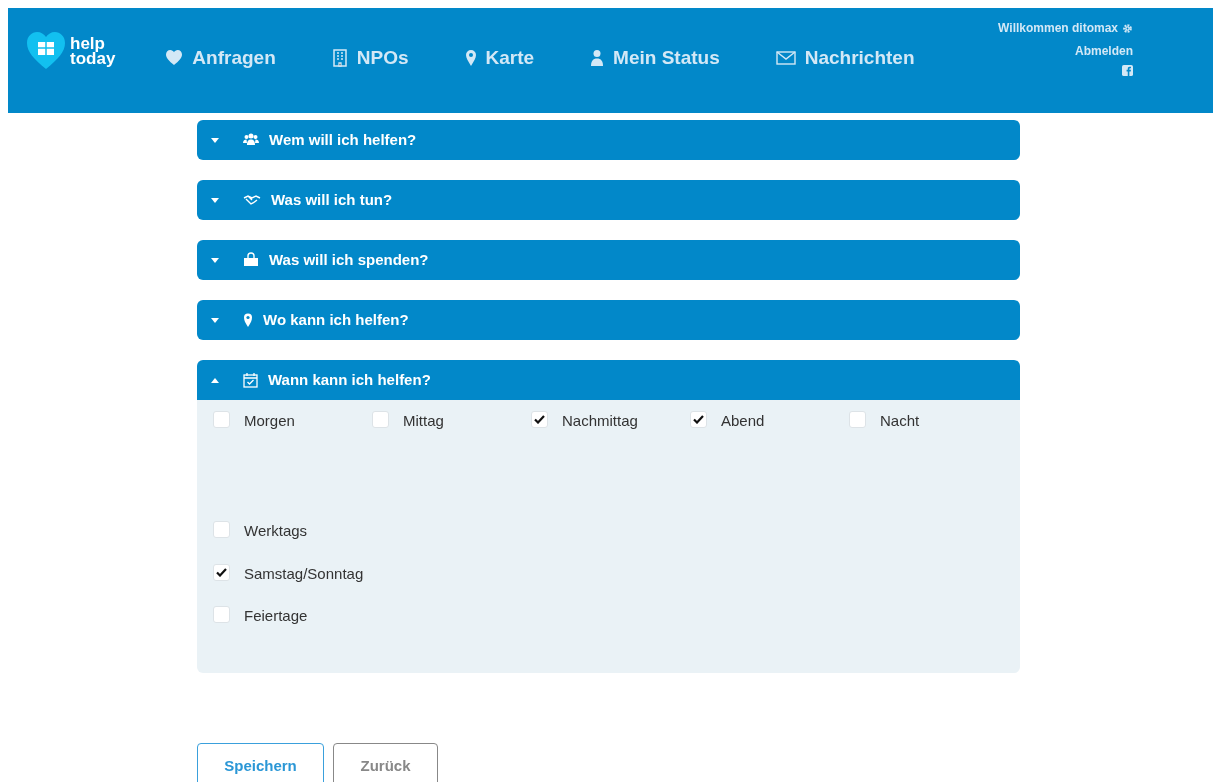 Image resolution: width=1213 pixels, height=782 pixels. Describe the element at coordinates (93, 58) in the screenshot. I see `brand-name: today` at that location.